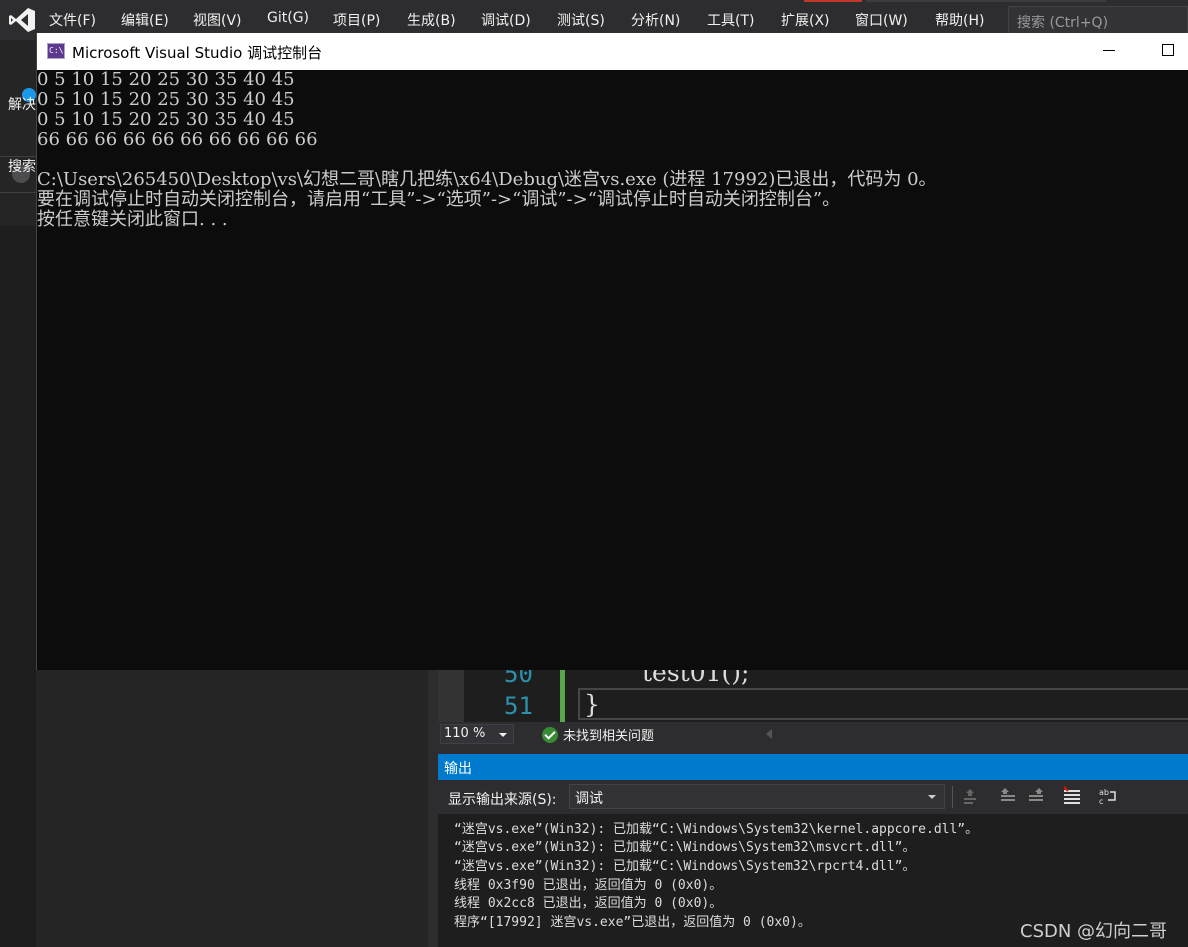 This screenshot has width=1188, height=947. I want to click on console-title-bar: C:\ Microsoft Visual Studio 调试控制台, so click(612, 51).